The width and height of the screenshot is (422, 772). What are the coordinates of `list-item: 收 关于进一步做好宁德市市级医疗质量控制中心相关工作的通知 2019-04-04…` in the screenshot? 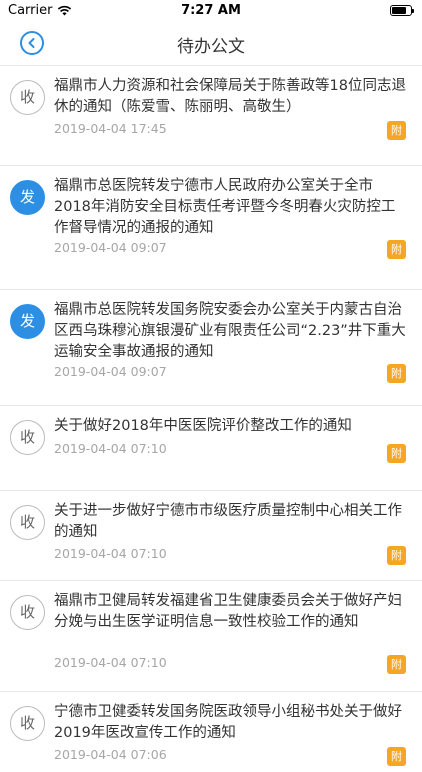 It's located at (211, 536).